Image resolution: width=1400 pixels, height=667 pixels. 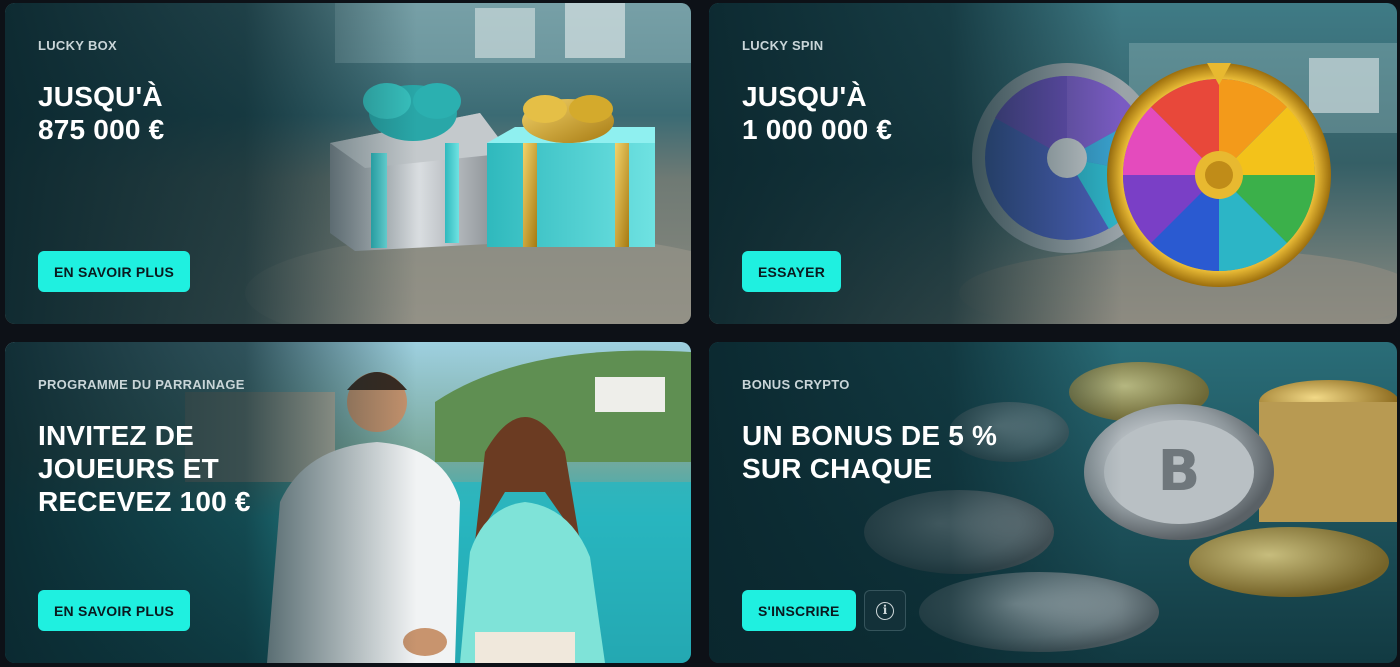 I want to click on crypto-signup-button: S'INSCRIRE, so click(x=799, y=610).